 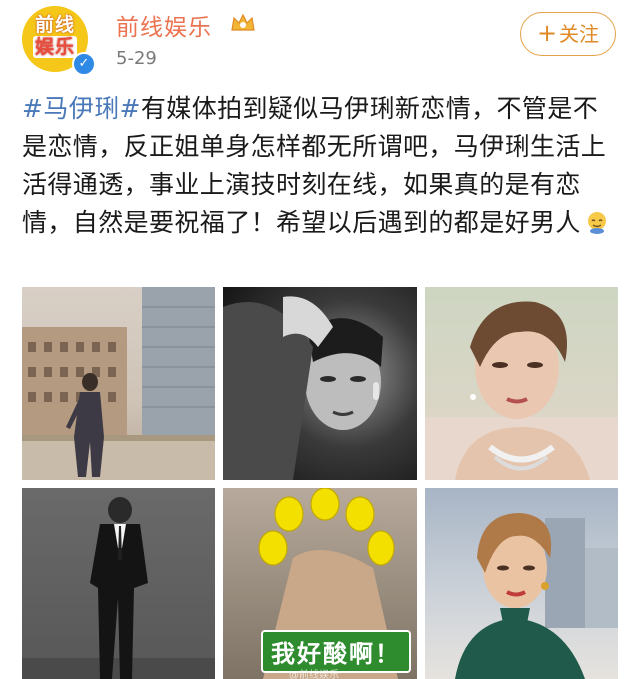 I want to click on follow-button: + 关注, so click(x=568, y=34).